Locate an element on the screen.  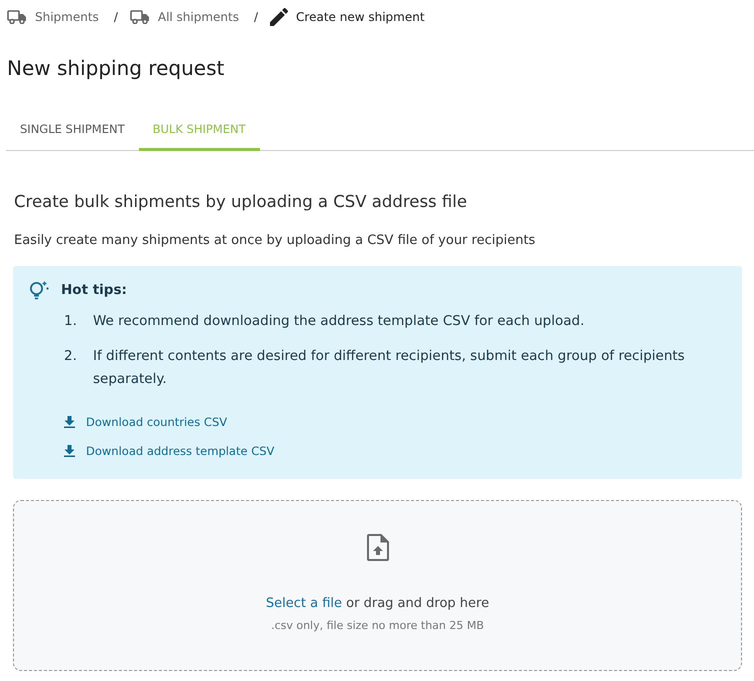
section-heading: Create bulk shipments by uploading a CSV address file is located at coordinates (241, 202).